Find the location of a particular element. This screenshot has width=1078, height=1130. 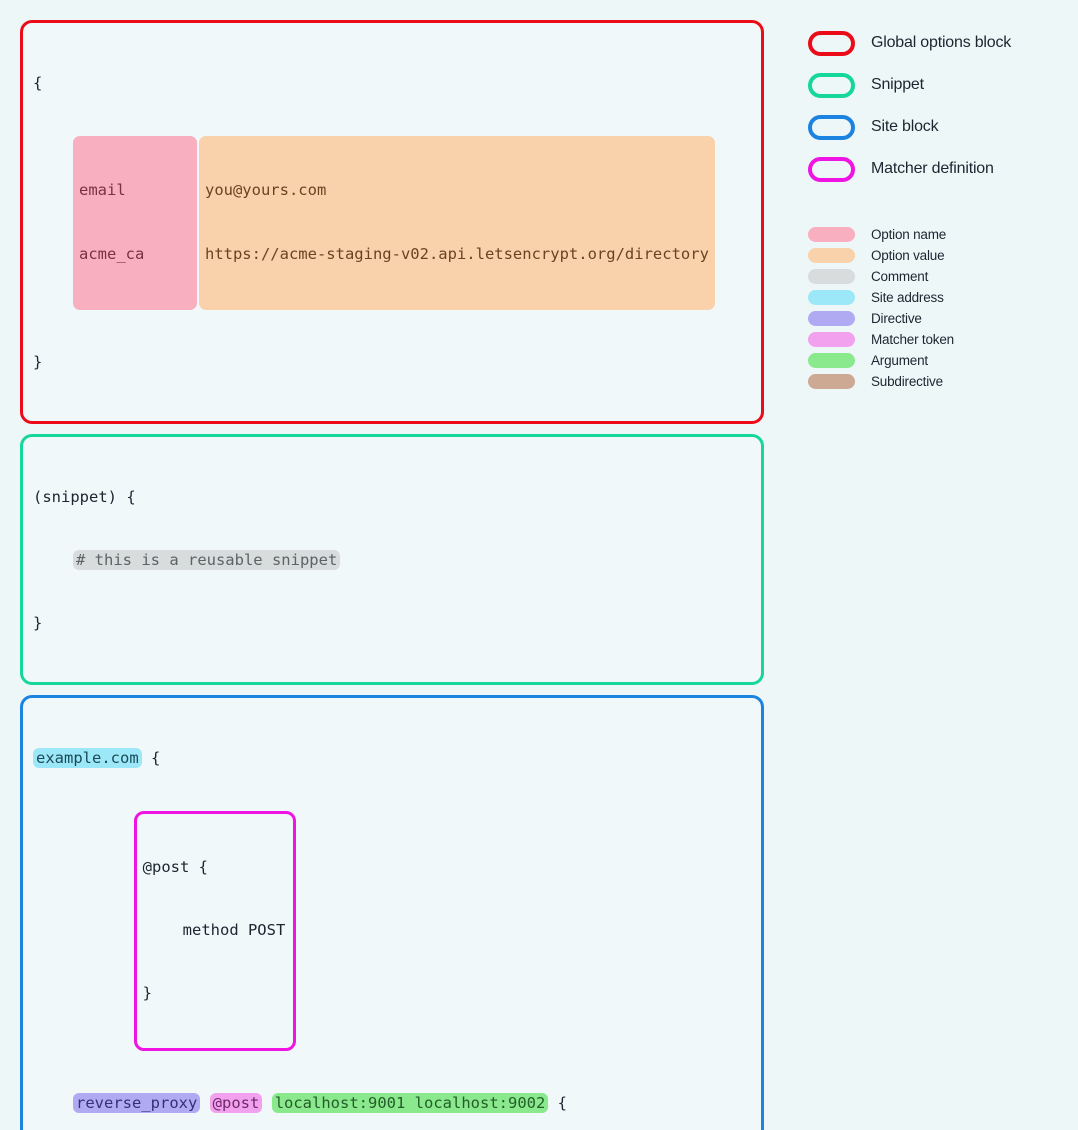

legend-item: Matcher definition is located at coordinates (938, 169).